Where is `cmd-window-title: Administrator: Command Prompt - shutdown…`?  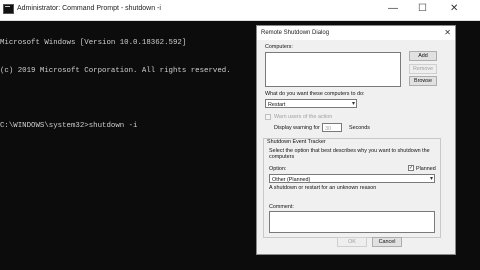
cmd-window-title: Administrator: Command Prompt - shutdown… is located at coordinates (89, 8).